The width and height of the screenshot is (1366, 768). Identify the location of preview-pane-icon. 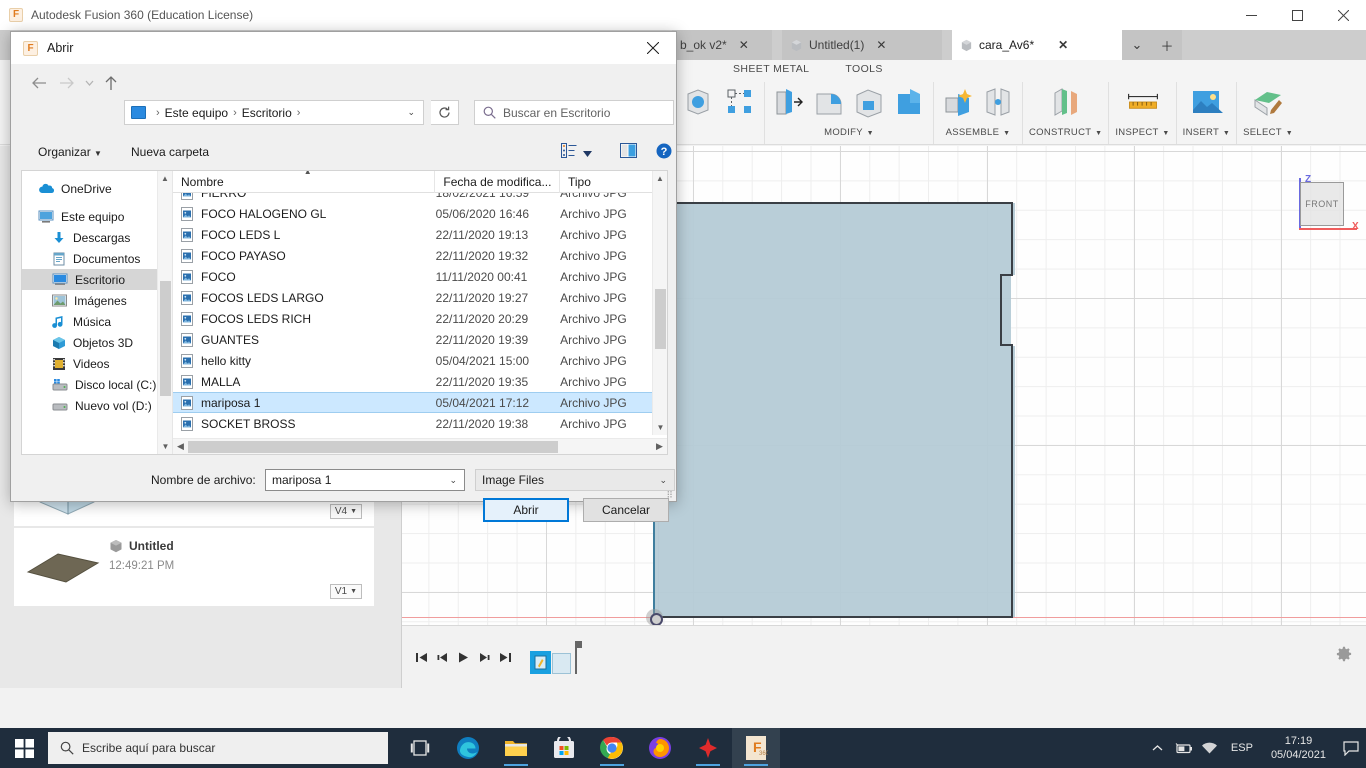
(628, 152).